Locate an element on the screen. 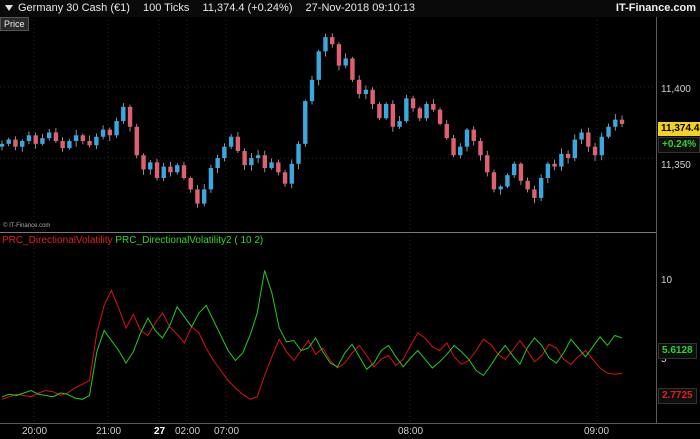  last-price-badge: 11,374.4 is located at coordinates (679, 129).